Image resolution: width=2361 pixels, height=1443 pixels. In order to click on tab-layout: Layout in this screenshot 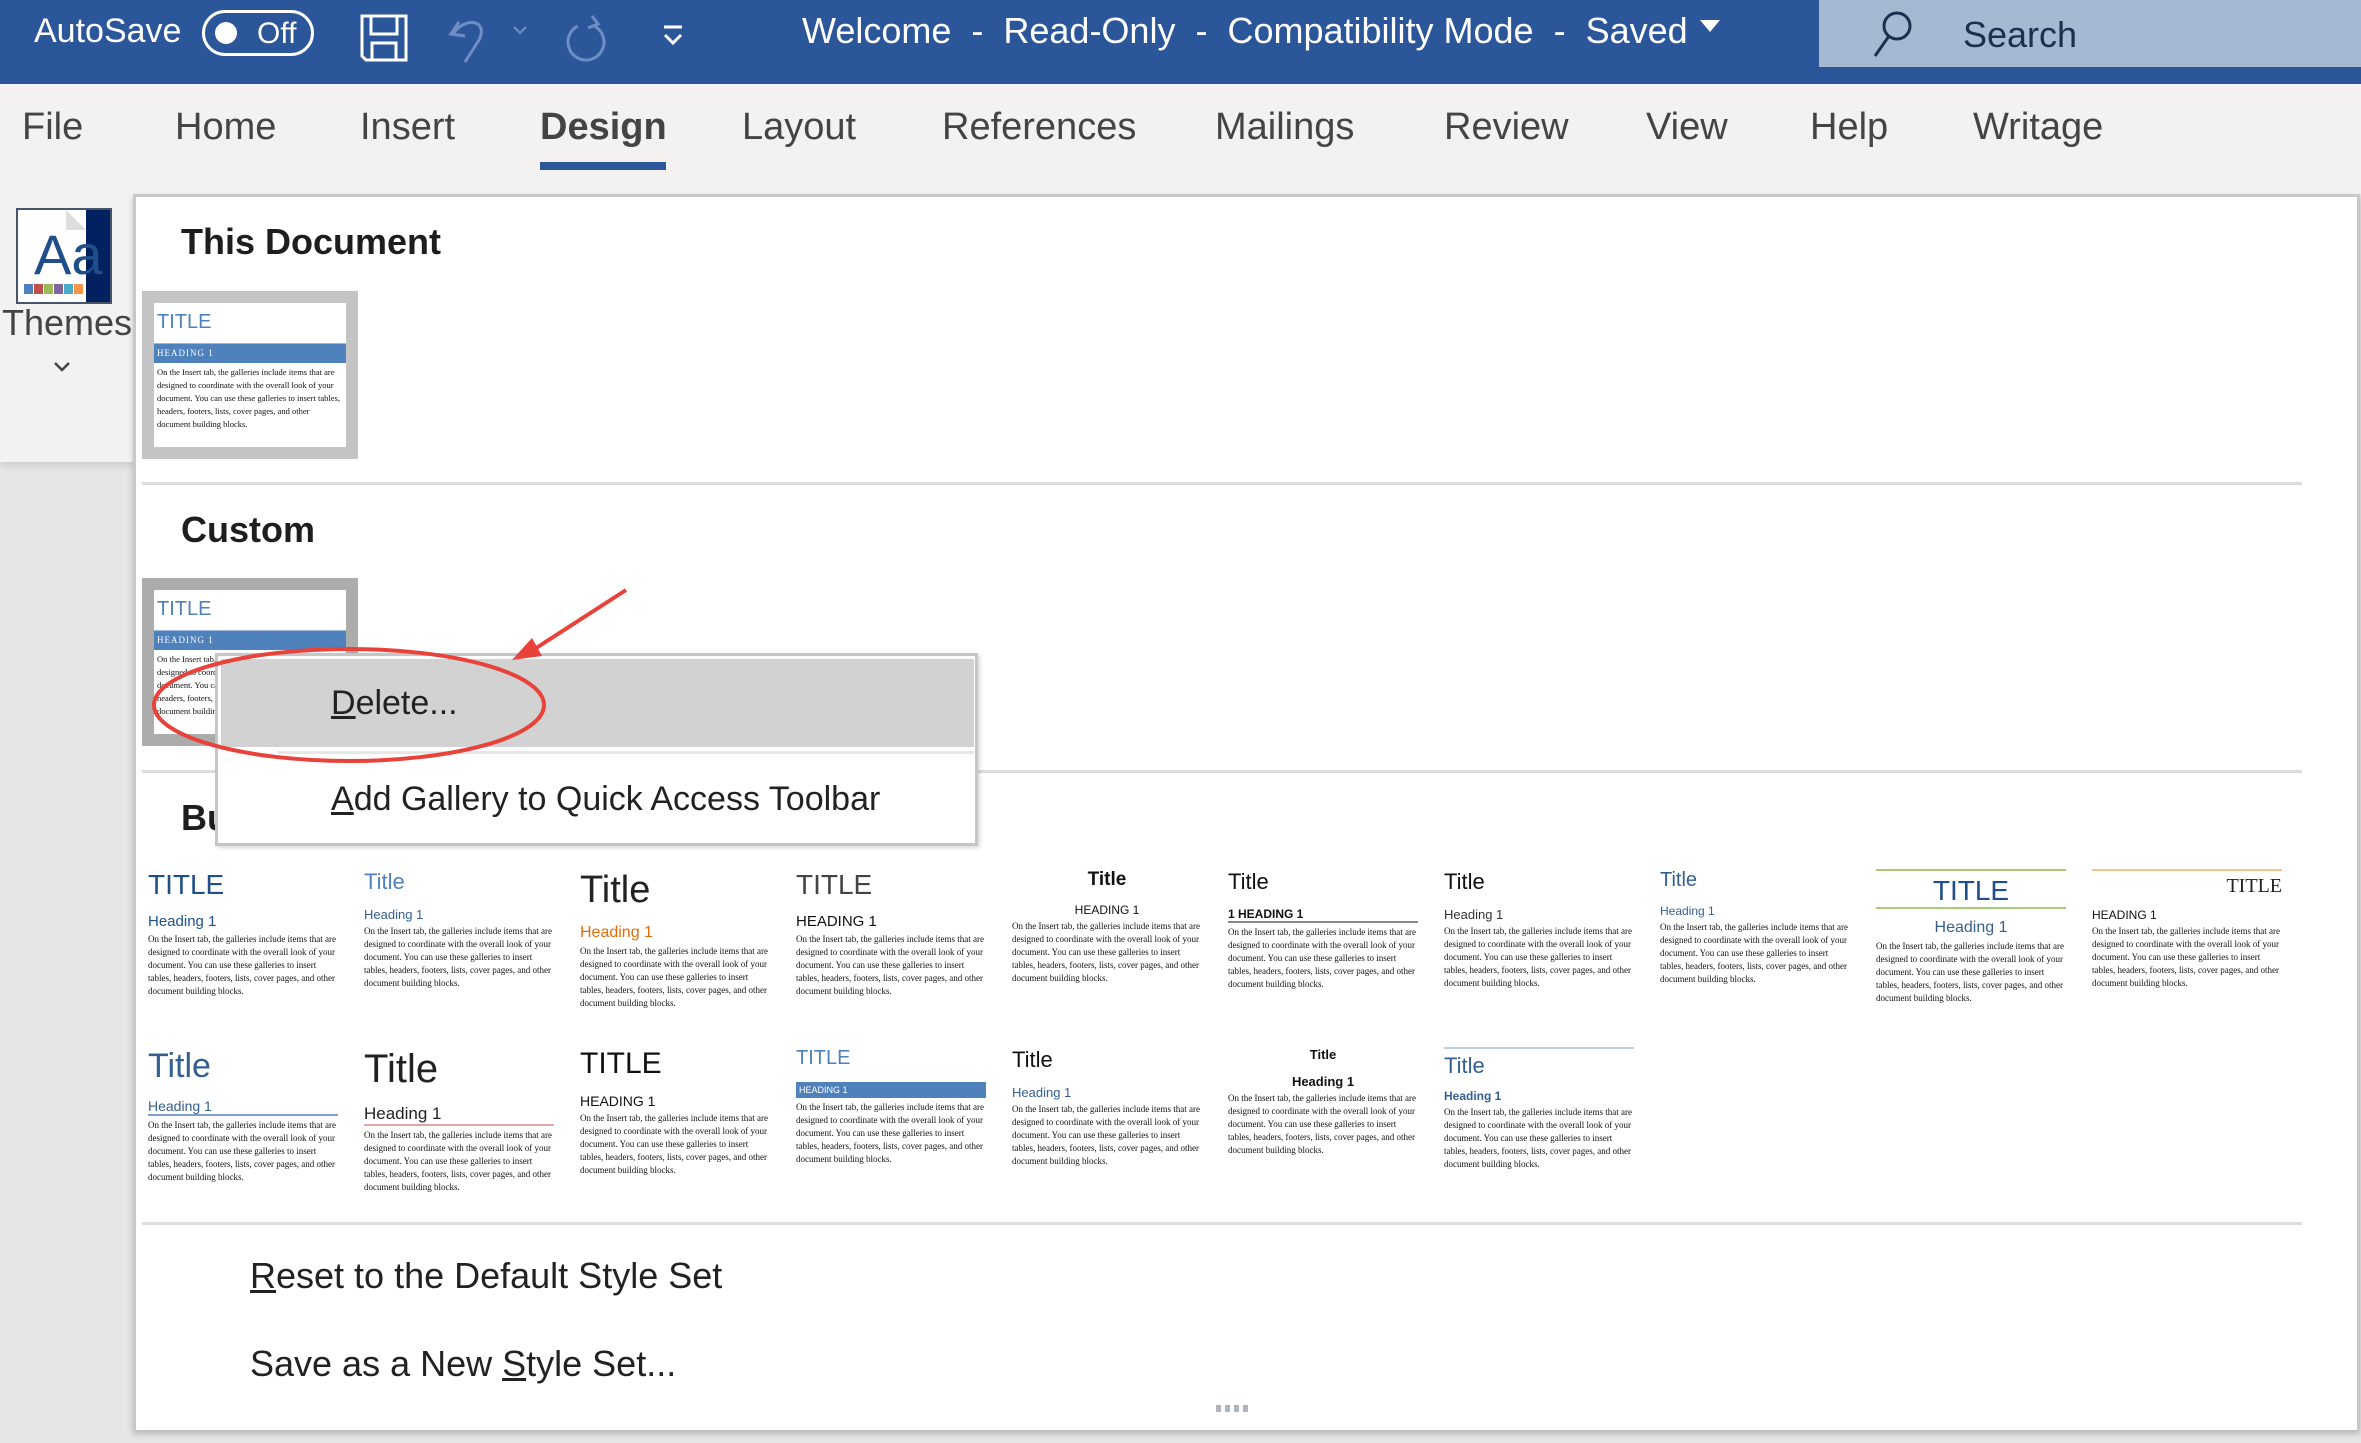, I will do `click(799, 127)`.